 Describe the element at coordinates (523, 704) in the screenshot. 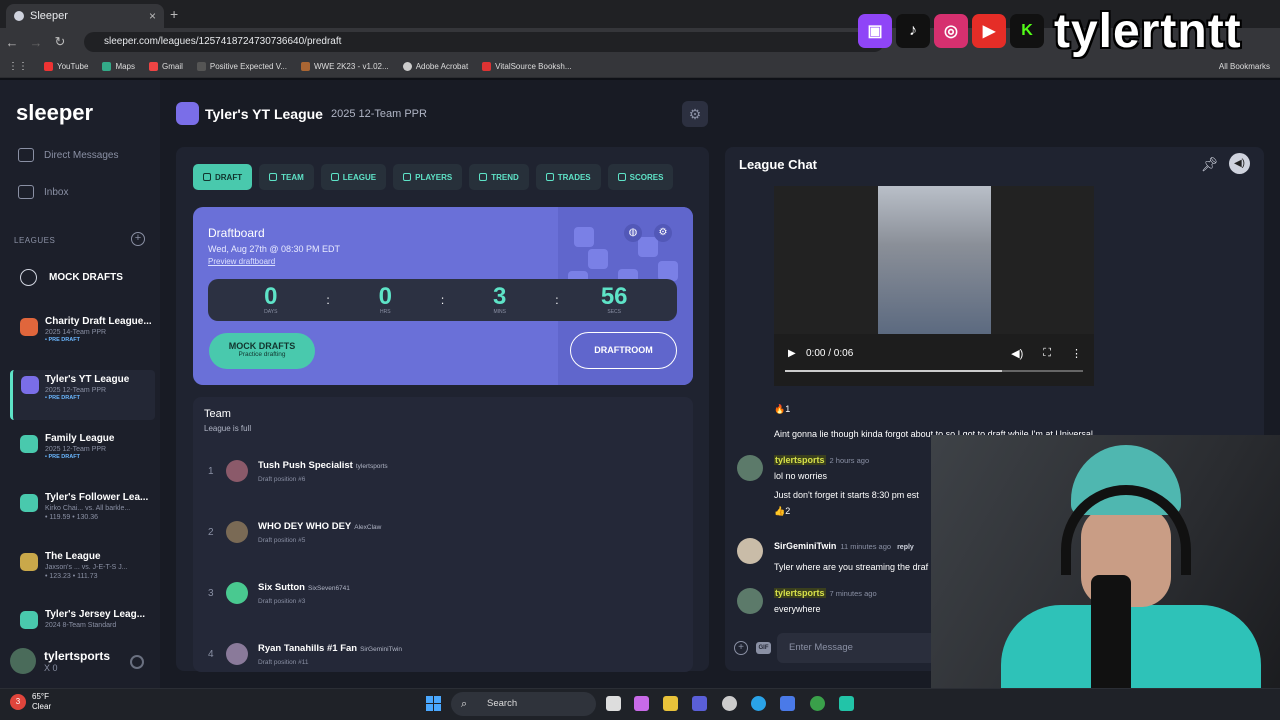

I see `taskbar-search: ⌕ Search` at that location.